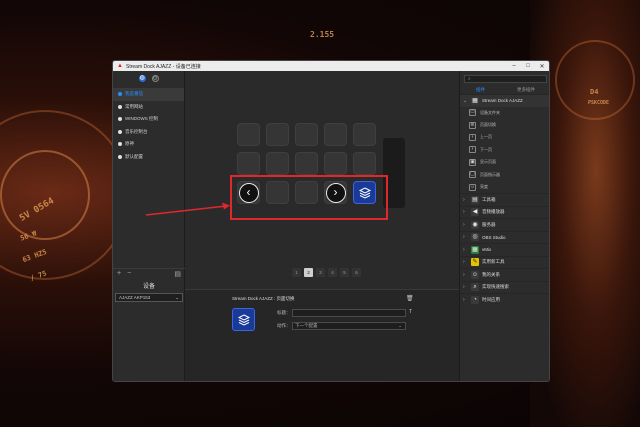 The height and width of the screenshot is (427, 640). I want to click on plugin-action: ≋ 页面切换, so click(504, 125).